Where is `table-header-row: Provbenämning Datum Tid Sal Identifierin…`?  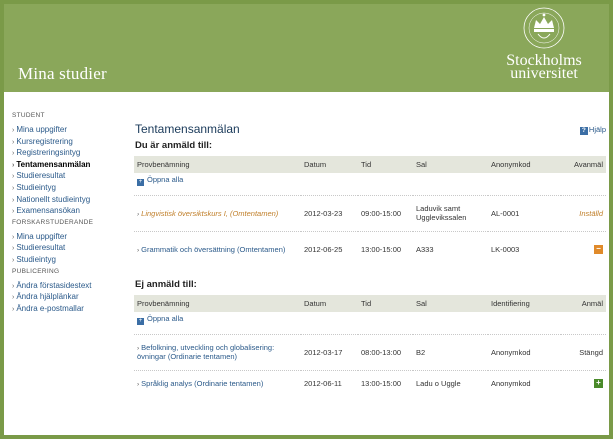 table-header-row: Provbenämning Datum Tid Sal Identifierin… is located at coordinates (370, 303).